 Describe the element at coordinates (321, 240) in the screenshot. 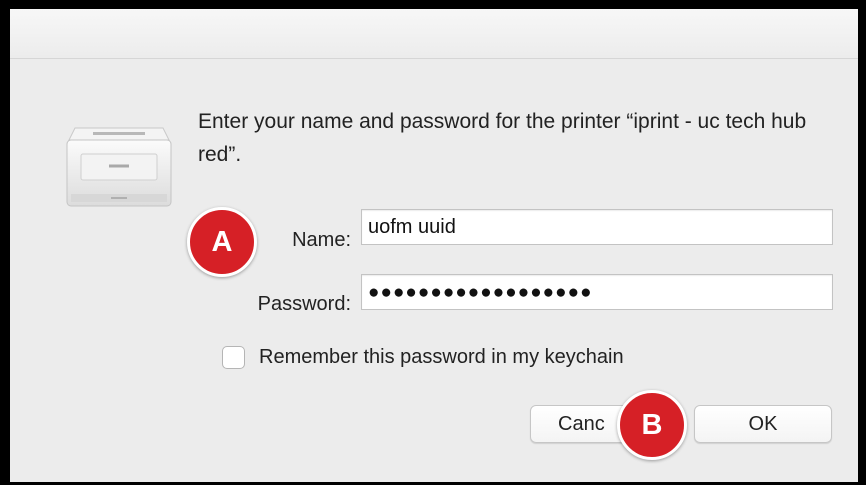

I see `name-label: Name:` at that location.